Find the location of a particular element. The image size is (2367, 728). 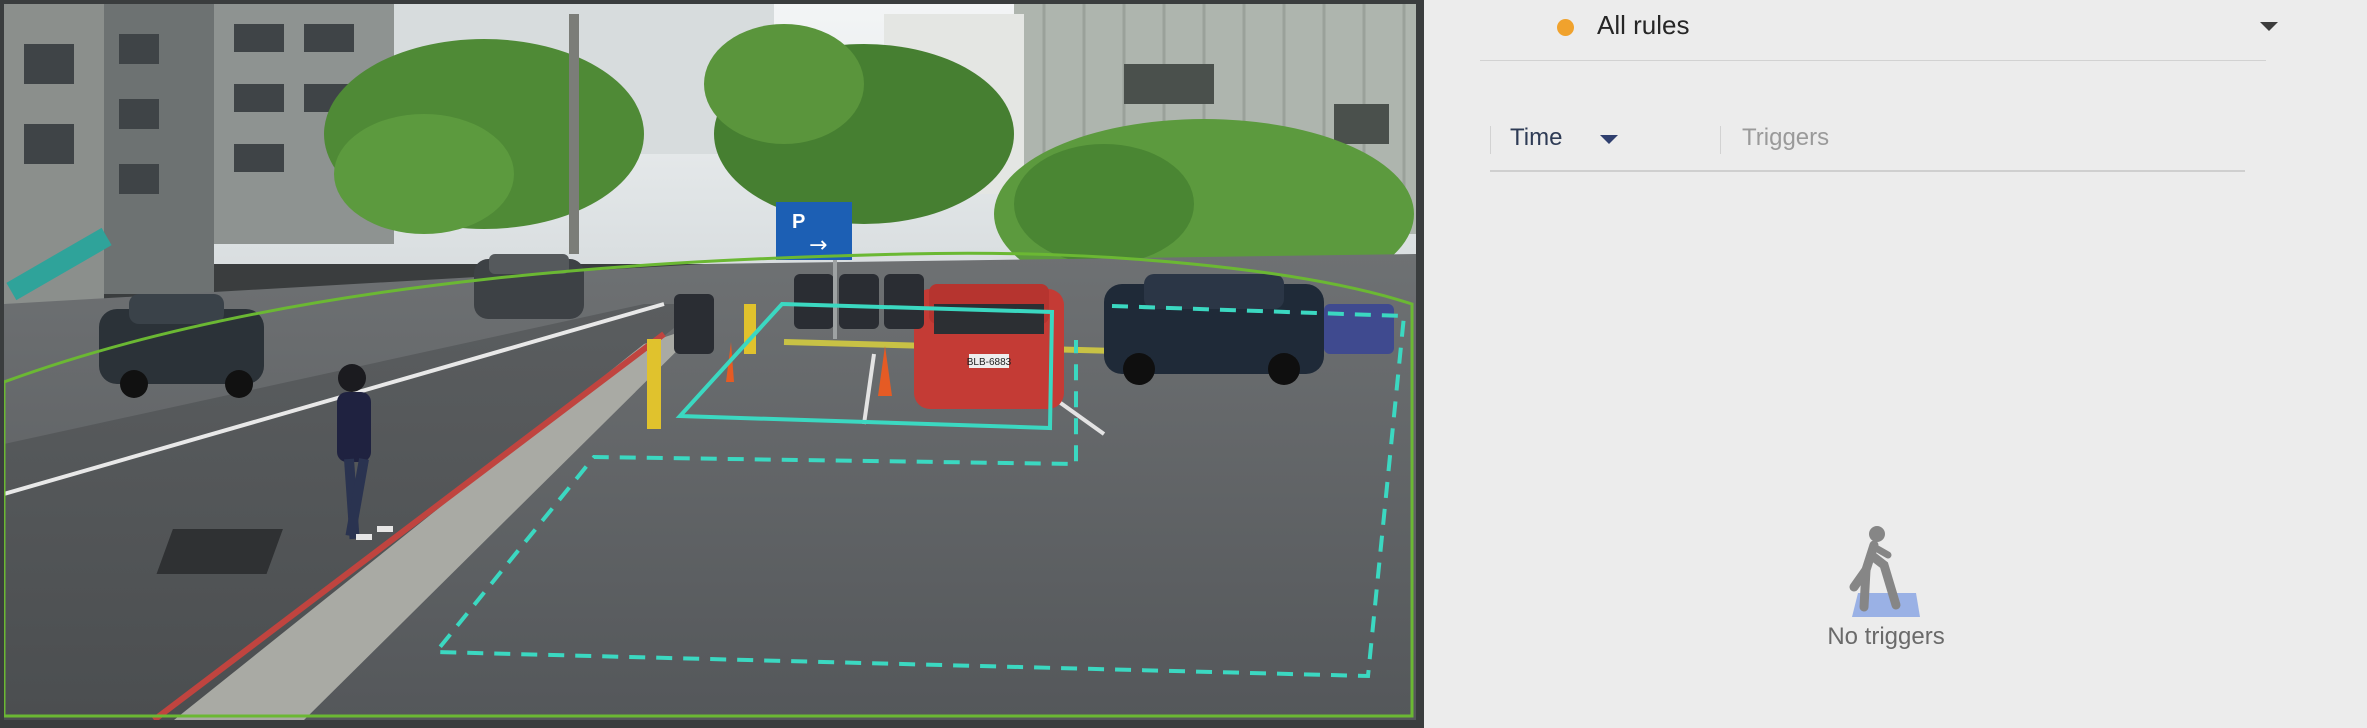

suv-parked-left is located at coordinates (181, 346).